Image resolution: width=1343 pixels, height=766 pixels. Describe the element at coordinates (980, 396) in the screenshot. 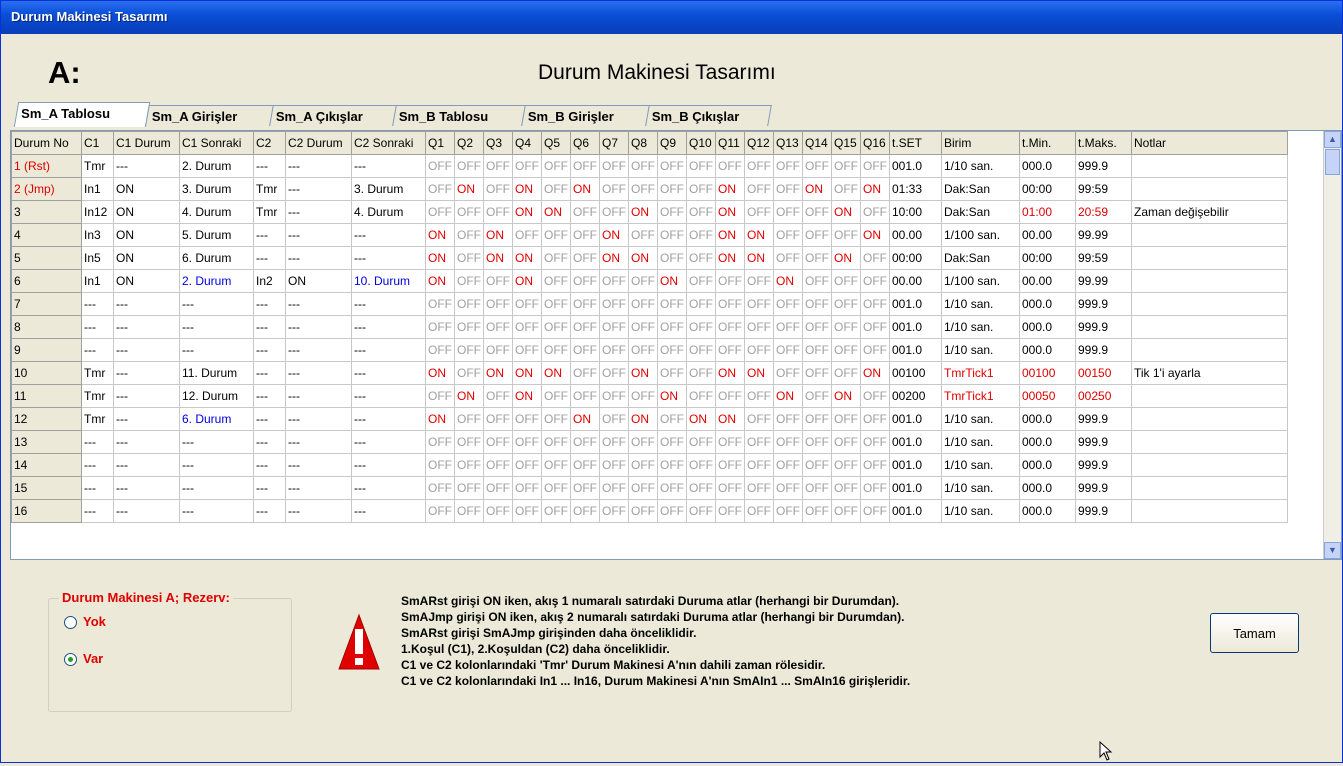

I see `table-cell: TmrTick1` at that location.